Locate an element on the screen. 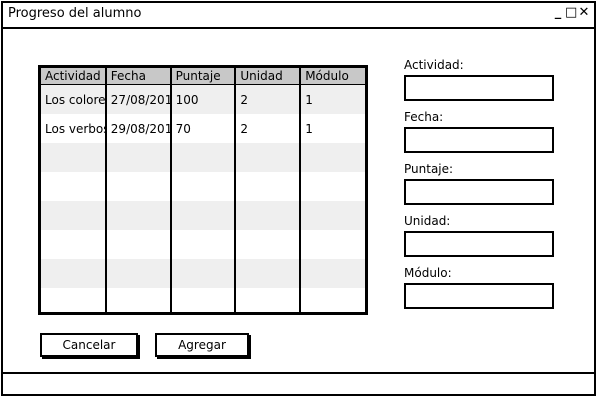 This screenshot has height=400, width=600. window-controls: _ □ ✕ is located at coordinates (571, 12).